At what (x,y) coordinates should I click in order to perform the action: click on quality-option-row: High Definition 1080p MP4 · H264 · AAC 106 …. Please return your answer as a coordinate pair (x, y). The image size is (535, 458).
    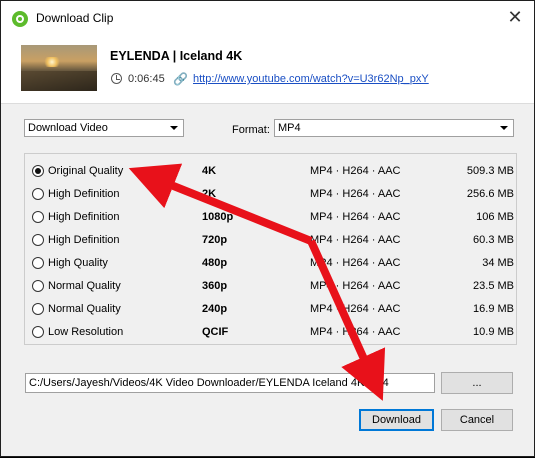
    Looking at the image, I should click on (270, 217).